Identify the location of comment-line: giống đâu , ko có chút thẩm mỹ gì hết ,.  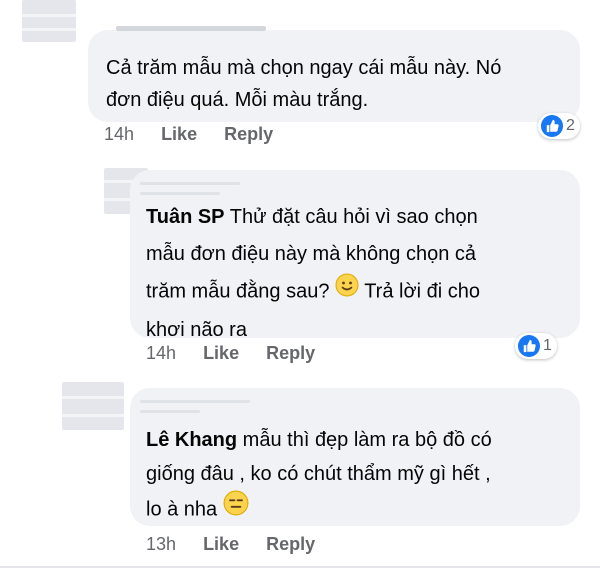
(318, 474).